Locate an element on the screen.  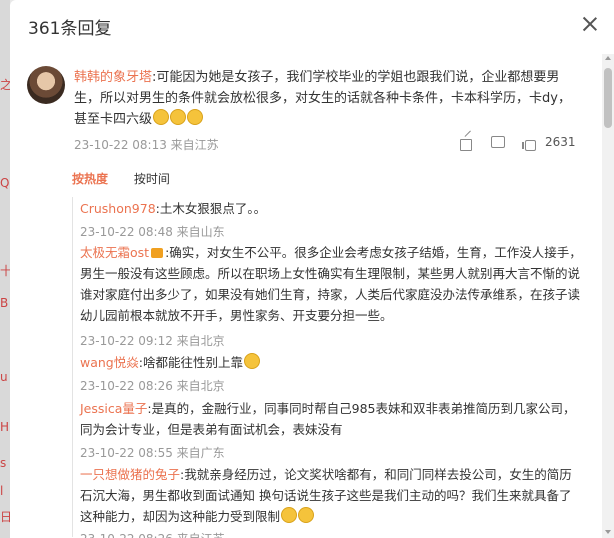
reply-meta: 23-10-22 08:26 来自北京 is located at coordinates (152, 386).